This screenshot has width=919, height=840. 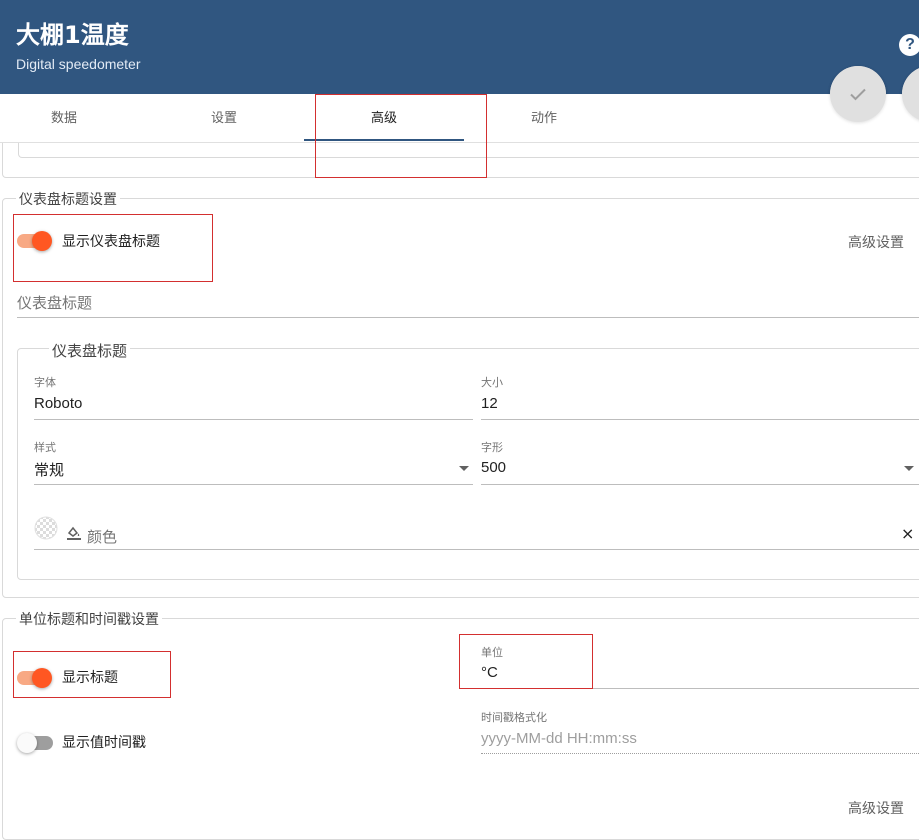 I want to click on font-size-input: 12, so click(x=489, y=403).